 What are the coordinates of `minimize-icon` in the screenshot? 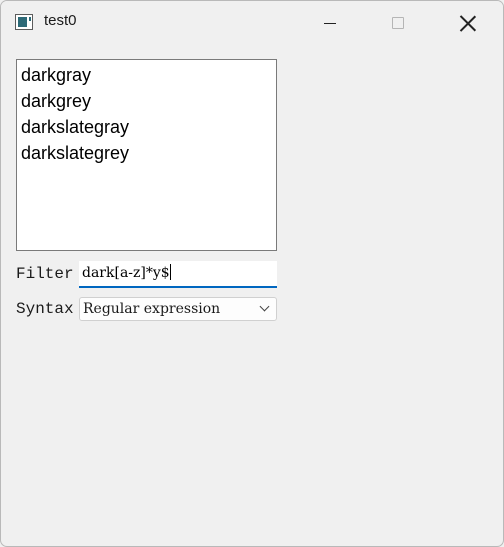 It's located at (330, 23).